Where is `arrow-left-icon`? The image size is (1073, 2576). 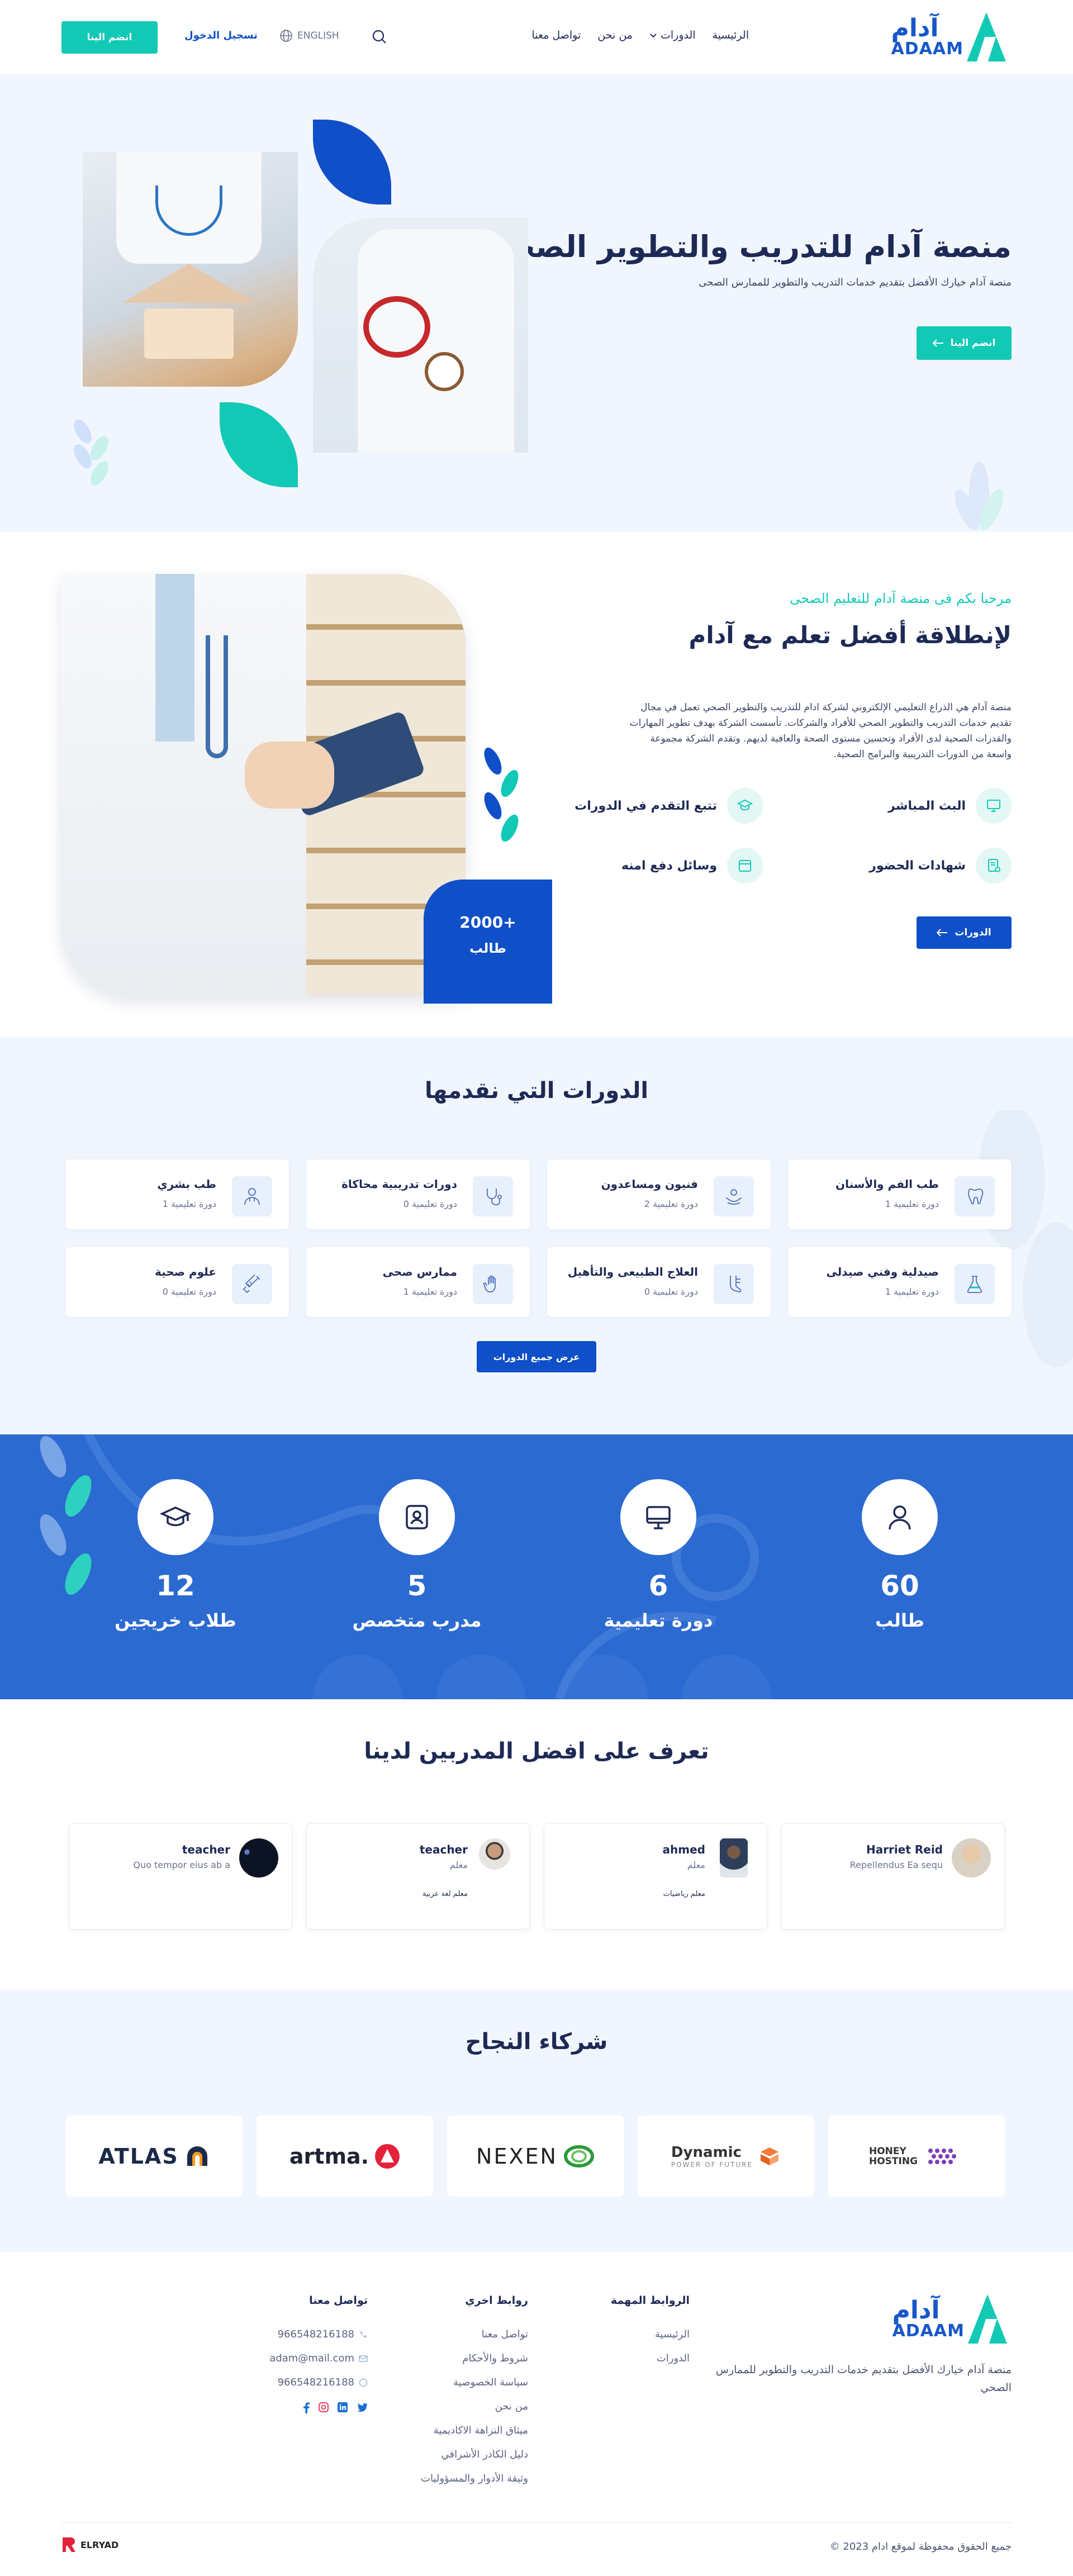
arrow-left-icon is located at coordinates (942, 933).